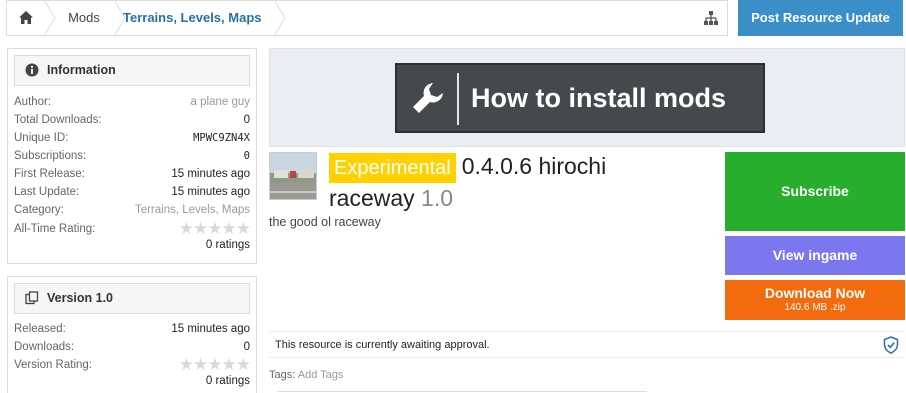  What do you see at coordinates (132, 138) in the screenshot?
I see `info-row-unique-id: Unique ID: MPWC9ZN4X` at bounding box center [132, 138].